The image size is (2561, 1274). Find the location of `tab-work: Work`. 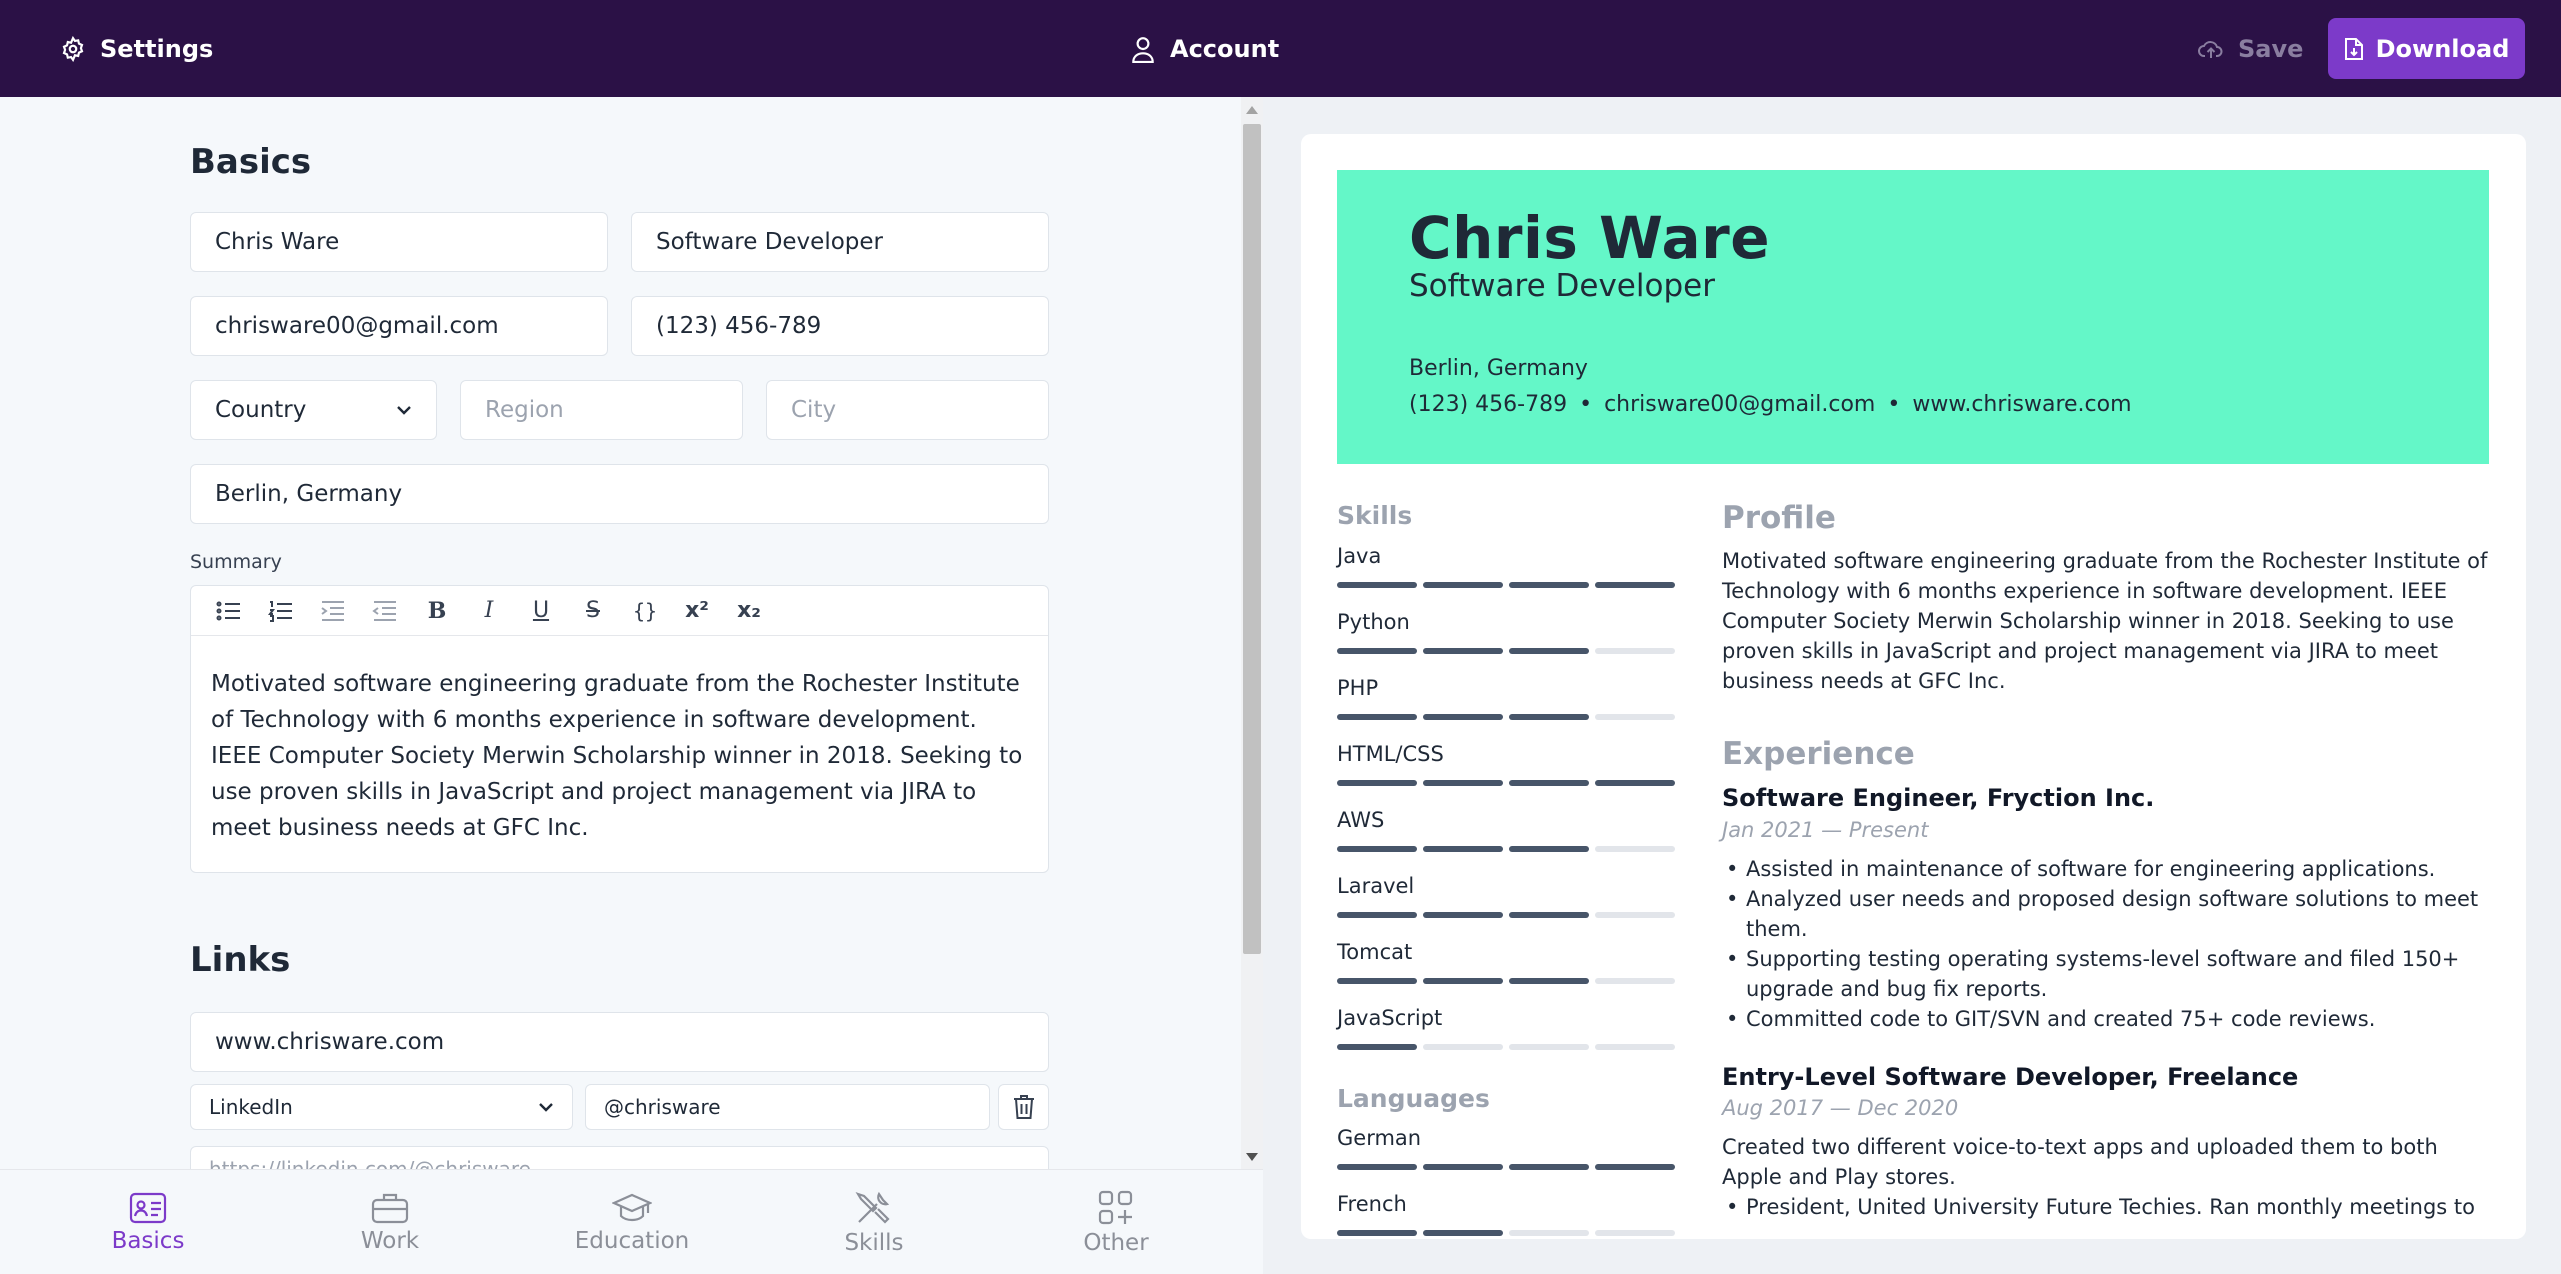

tab-work: Work is located at coordinates (390, 1222).